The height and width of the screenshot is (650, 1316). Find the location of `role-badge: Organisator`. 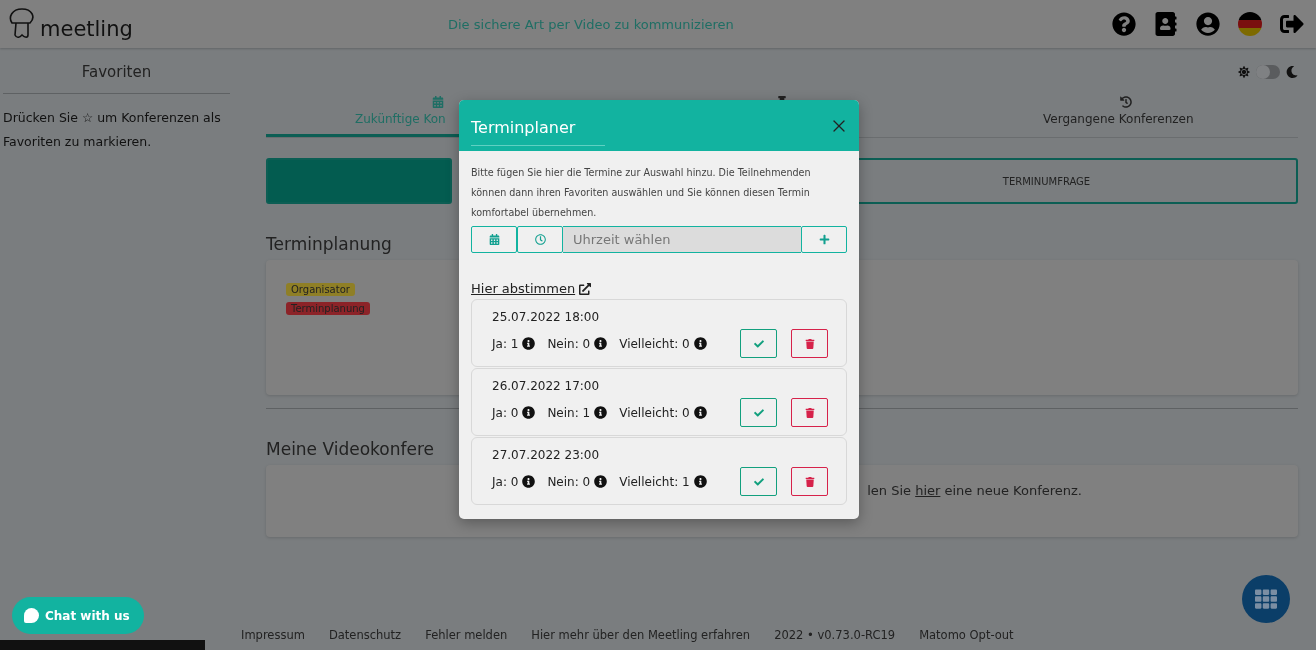

role-badge: Organisator is located at coordinates (320, 289).